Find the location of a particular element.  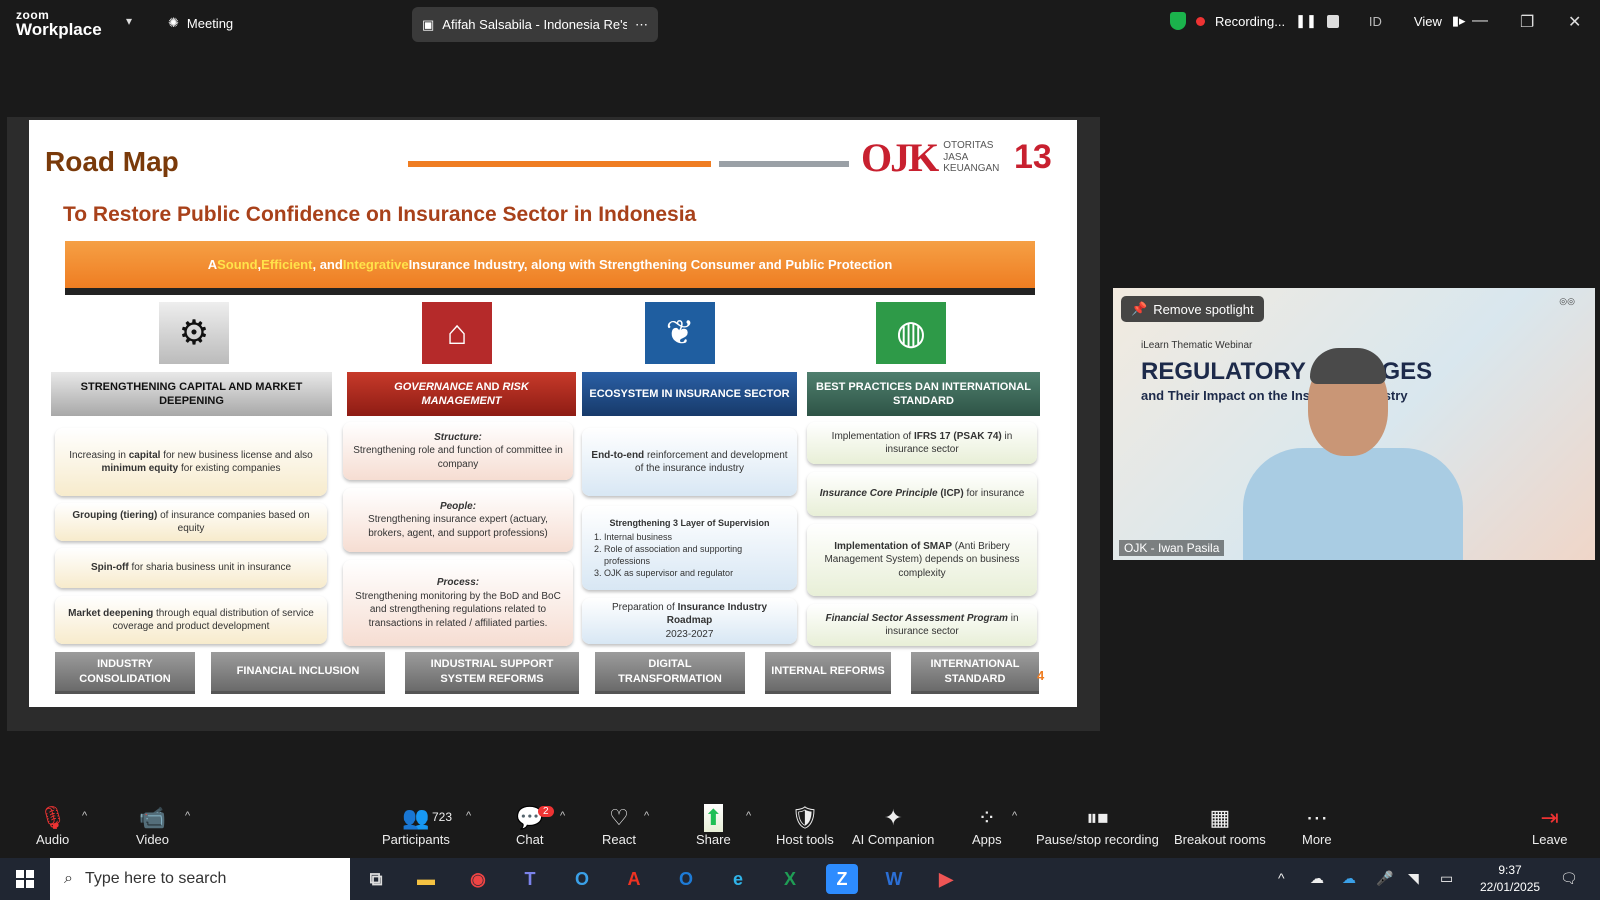

zoom-app-icon: Z is located at coordinates (842, 879).